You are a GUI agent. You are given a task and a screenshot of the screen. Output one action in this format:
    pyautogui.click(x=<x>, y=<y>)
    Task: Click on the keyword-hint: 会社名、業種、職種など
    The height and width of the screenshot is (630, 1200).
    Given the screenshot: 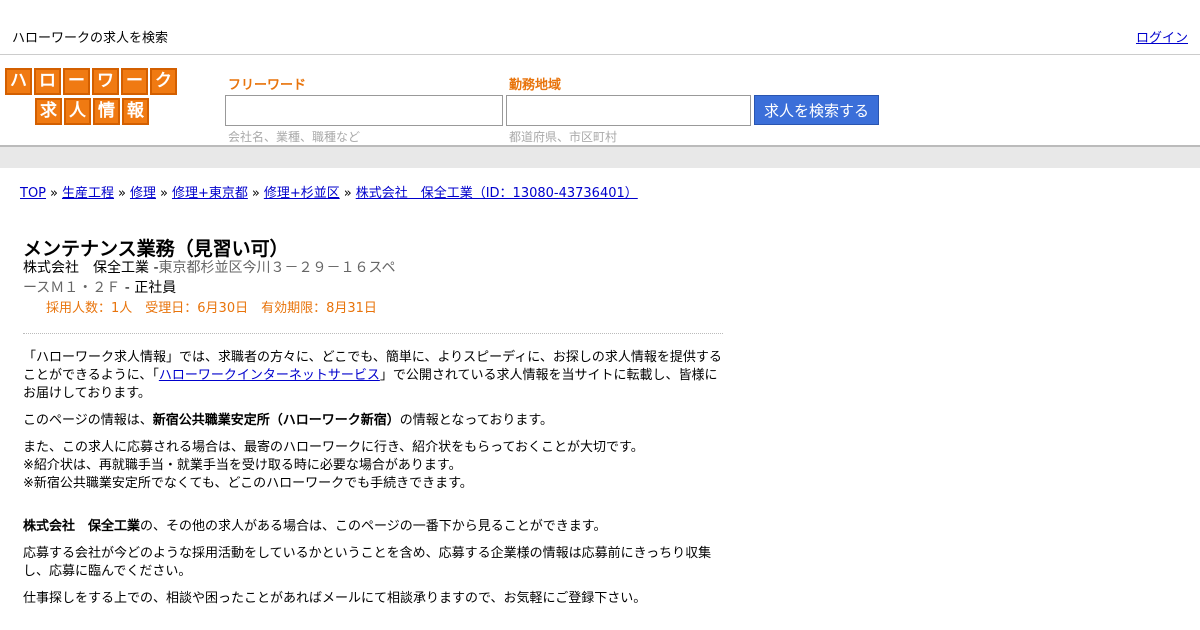 What is the action you would take?
    pyautogui.click(x=294, y=137)
    